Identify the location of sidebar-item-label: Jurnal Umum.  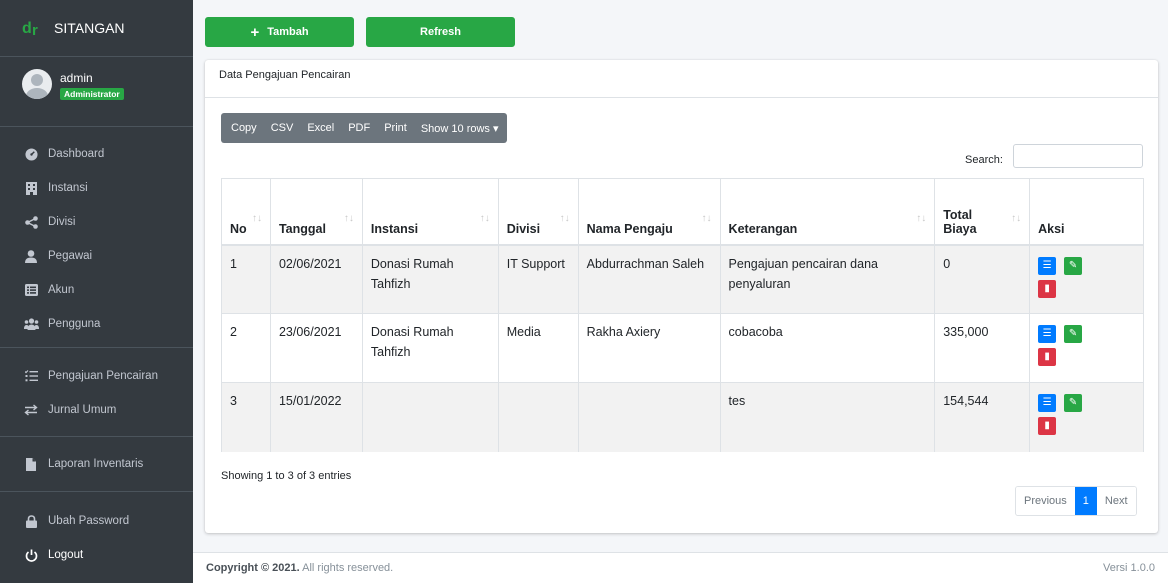
(82, 410).